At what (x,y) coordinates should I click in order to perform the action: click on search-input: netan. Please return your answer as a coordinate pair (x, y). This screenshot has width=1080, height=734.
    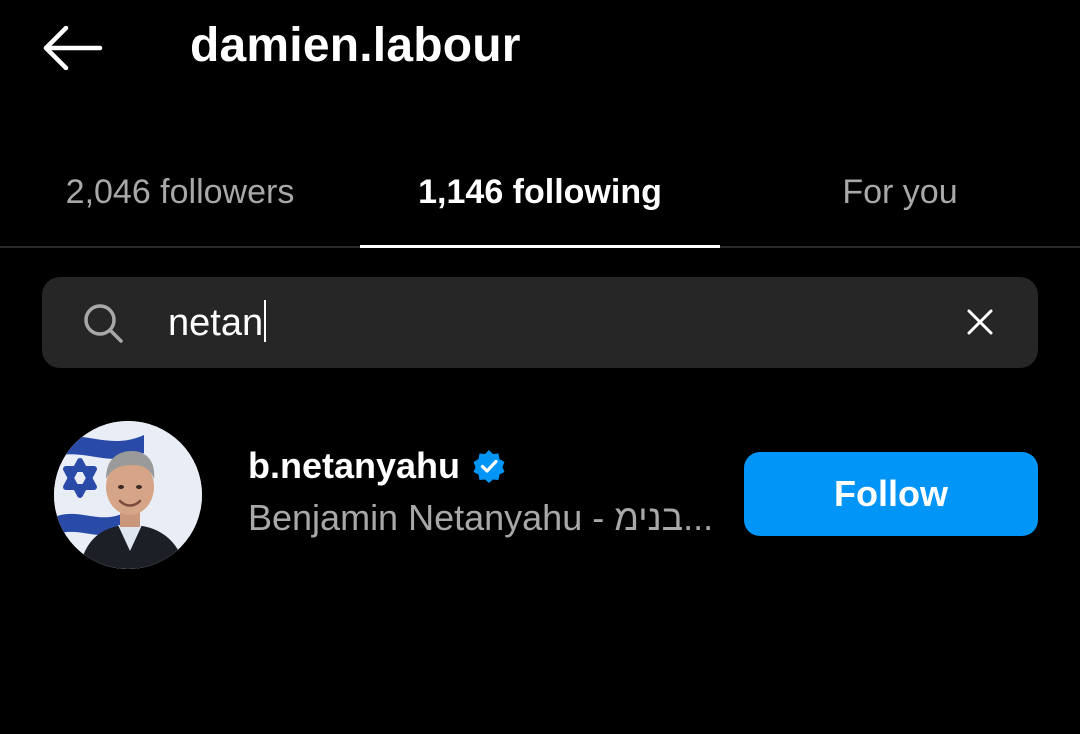
    Looking at the image, I should click on (217, 323).